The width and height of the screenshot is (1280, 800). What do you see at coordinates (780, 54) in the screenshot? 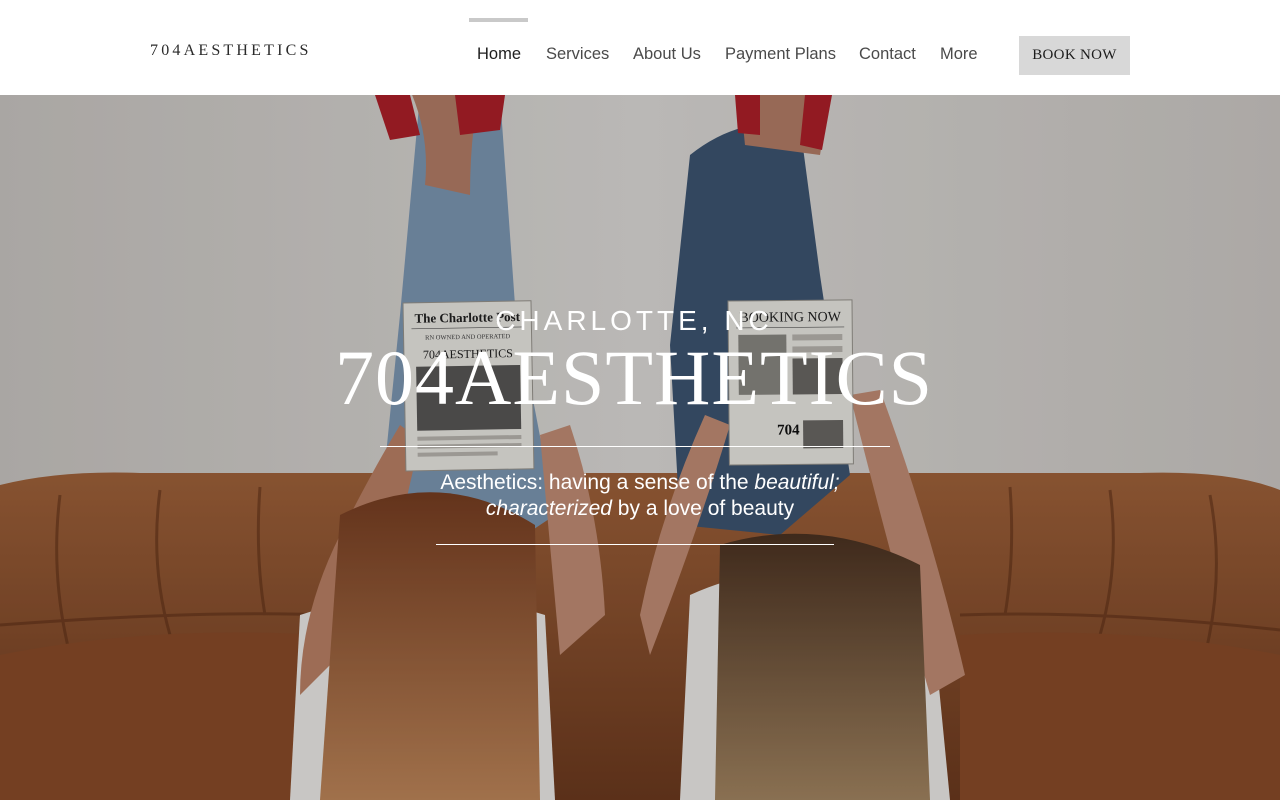
I see `nav-item-payment-plans: Payment Plans` at bounding box center [780, 54].